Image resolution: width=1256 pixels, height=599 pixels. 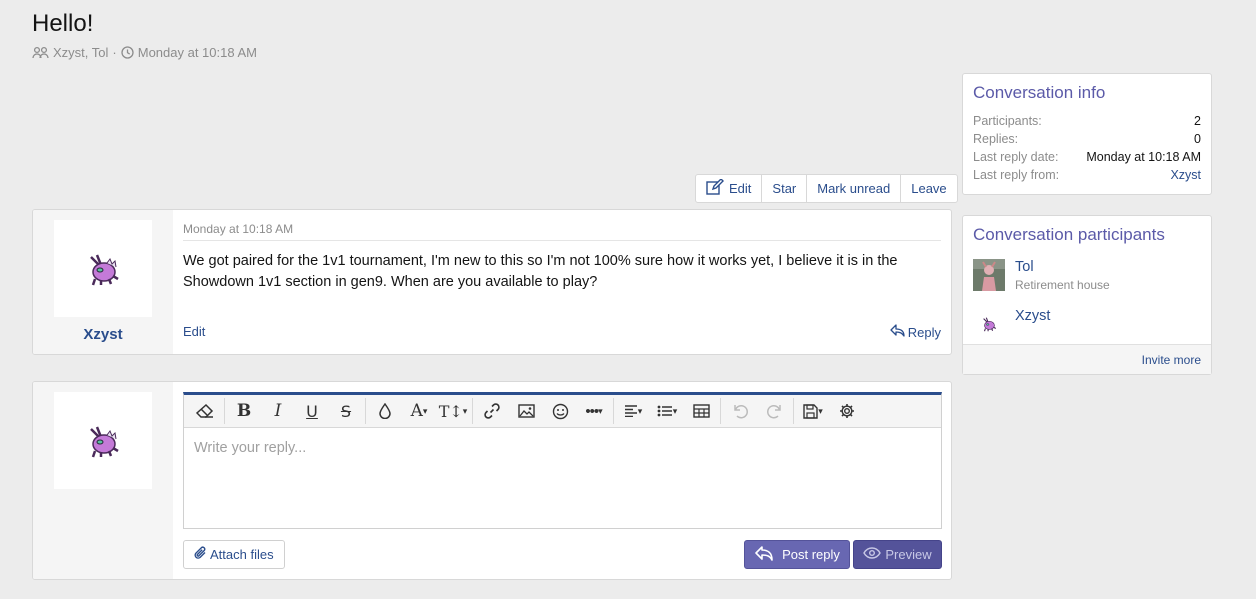 I want to click on text-color-icon, so click(x=385, y=411).